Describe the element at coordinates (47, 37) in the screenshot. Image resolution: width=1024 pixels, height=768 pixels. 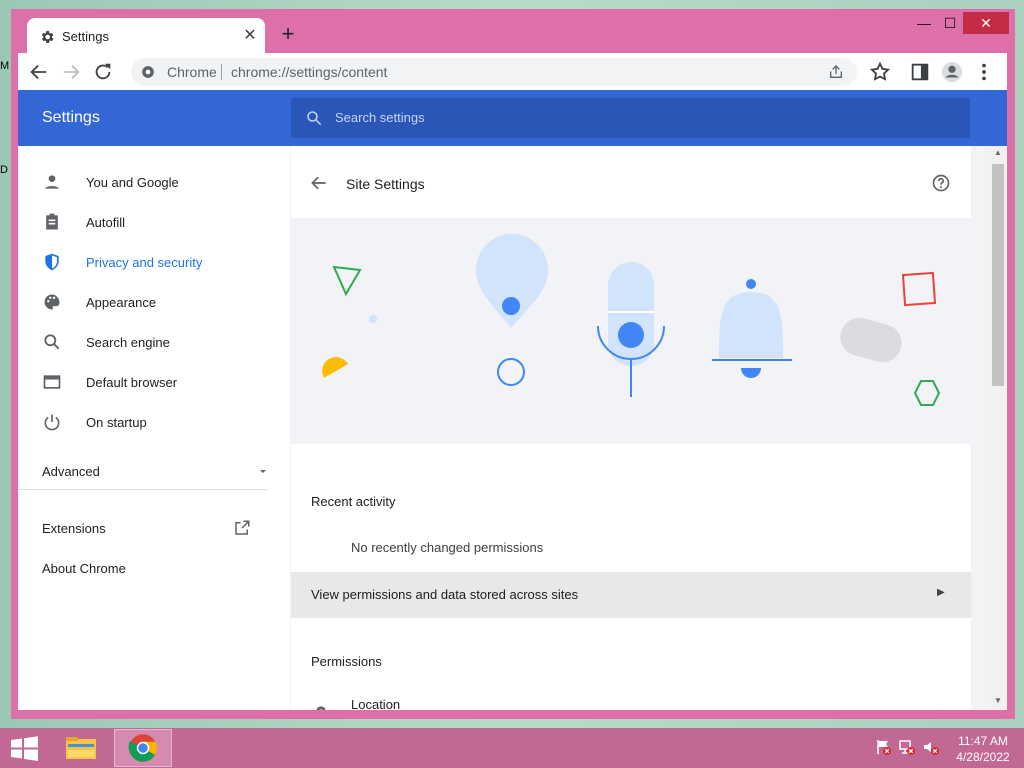
I see `gear-icon` at that location.